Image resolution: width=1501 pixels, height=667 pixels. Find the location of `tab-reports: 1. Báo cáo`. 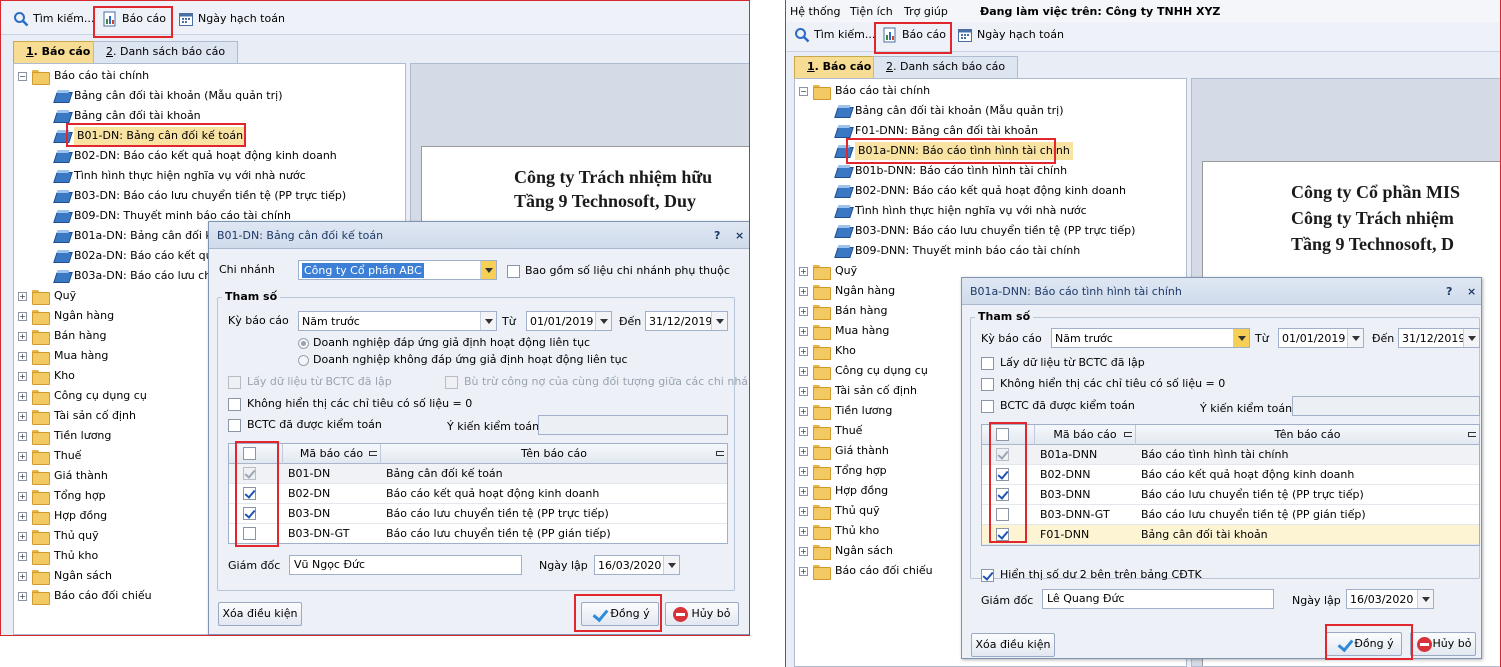

tab-reports: 1. Báo cáo is located at coordinates (58, 52).